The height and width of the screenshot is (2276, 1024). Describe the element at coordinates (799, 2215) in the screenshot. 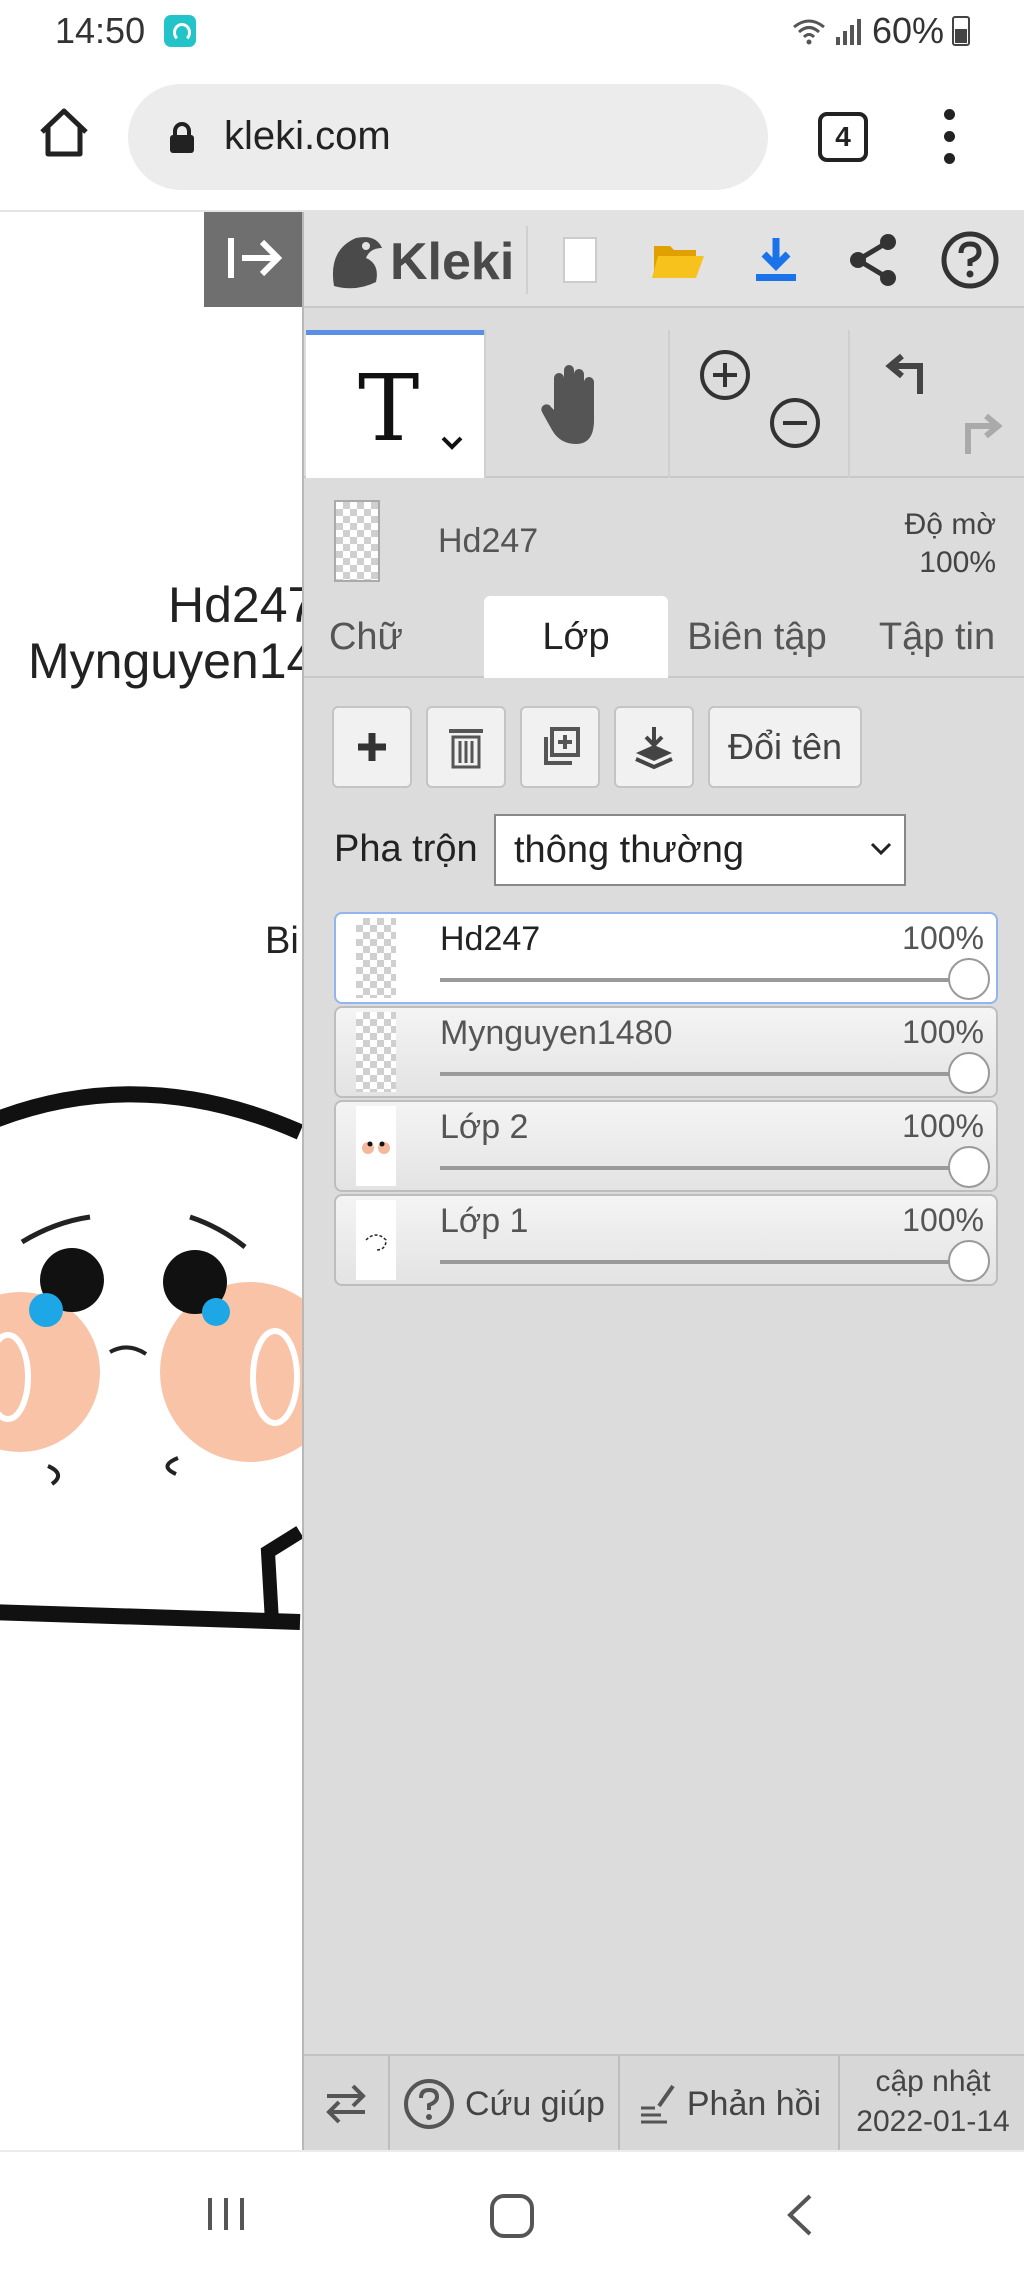

I see `nav-back-icon` at that location.